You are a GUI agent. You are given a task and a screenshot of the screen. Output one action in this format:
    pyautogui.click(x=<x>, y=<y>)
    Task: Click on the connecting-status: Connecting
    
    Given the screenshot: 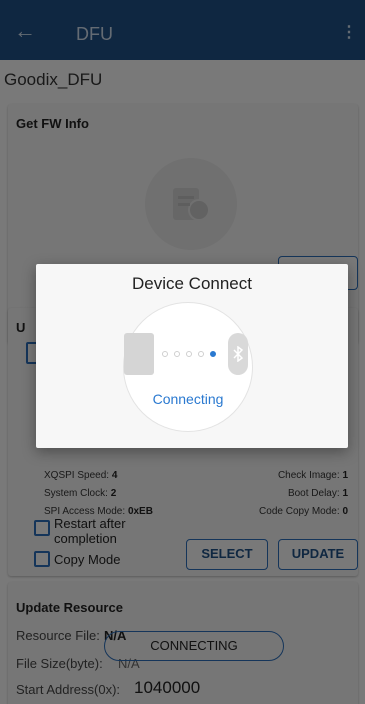 What is the action you would take?
    pyautogui.click(x=188, y=399)
    